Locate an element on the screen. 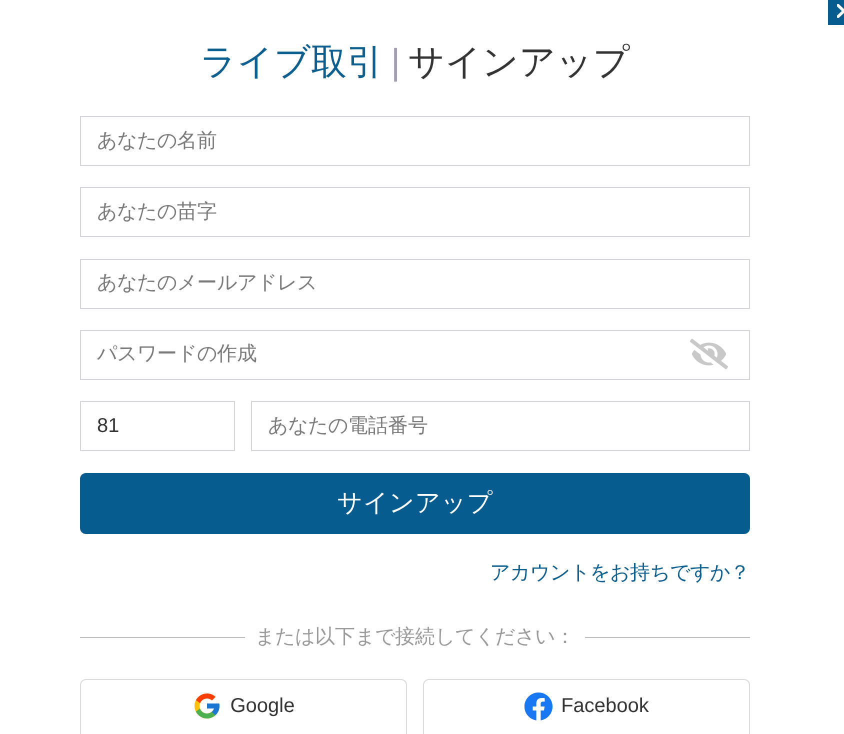  login-link: アカウントをお持ちですか？ is located at coordinates (620, 573).